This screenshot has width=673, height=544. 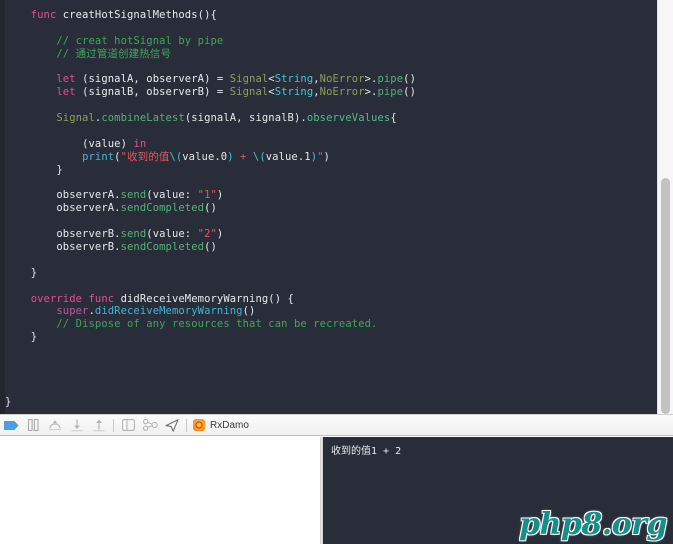 I want to click on debug-toolbar: RxDamo, so click(x=336, y=425).